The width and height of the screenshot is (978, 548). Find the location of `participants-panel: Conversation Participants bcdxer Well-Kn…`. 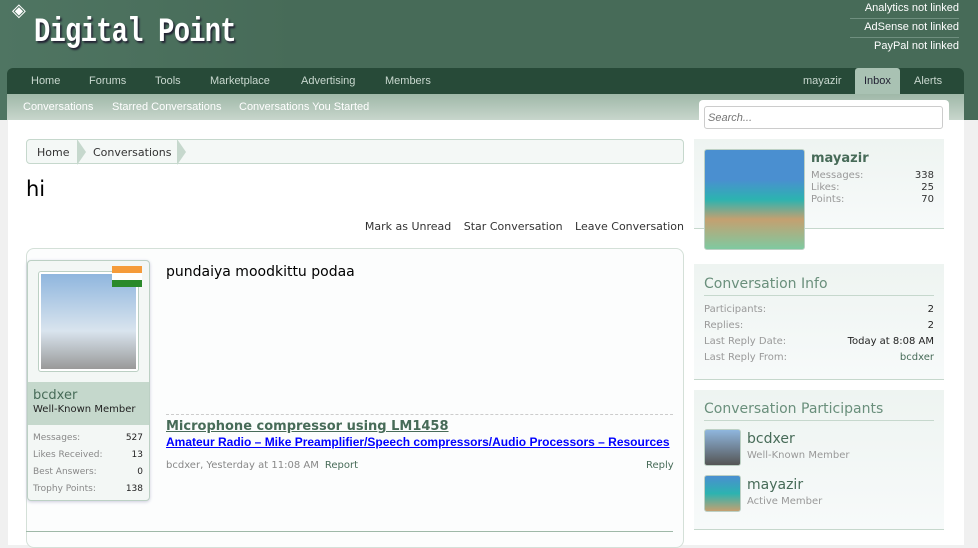

participants-panel: Conversation Participants bcdxer Well-Kn… is located at coordinates (819, 460).